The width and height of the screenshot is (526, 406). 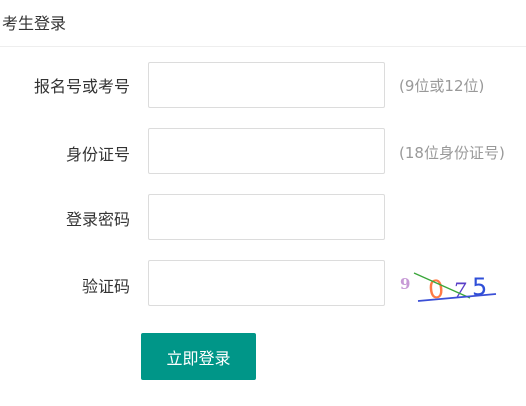 What do you see at coordinates (452, 153) in the screenshot?
I see `id-card-hint: (18位身份证号)` at bounding box center [452, 153].